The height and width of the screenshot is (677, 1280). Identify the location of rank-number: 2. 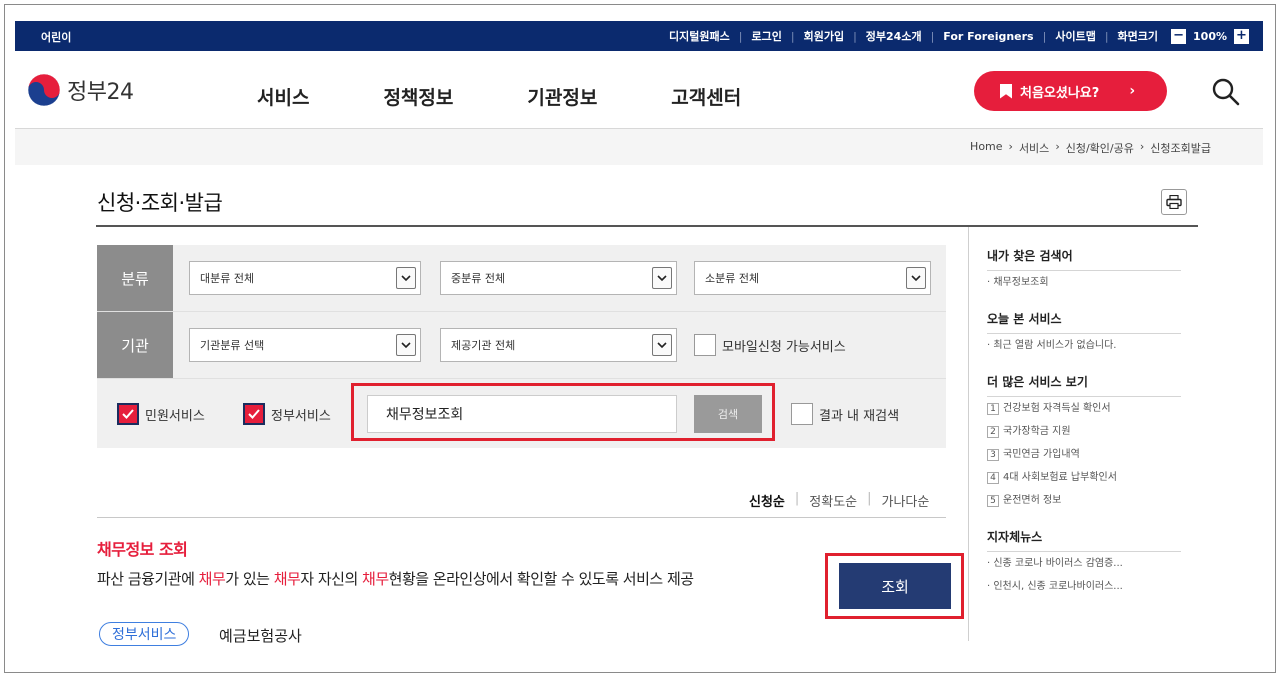
(993, 432).